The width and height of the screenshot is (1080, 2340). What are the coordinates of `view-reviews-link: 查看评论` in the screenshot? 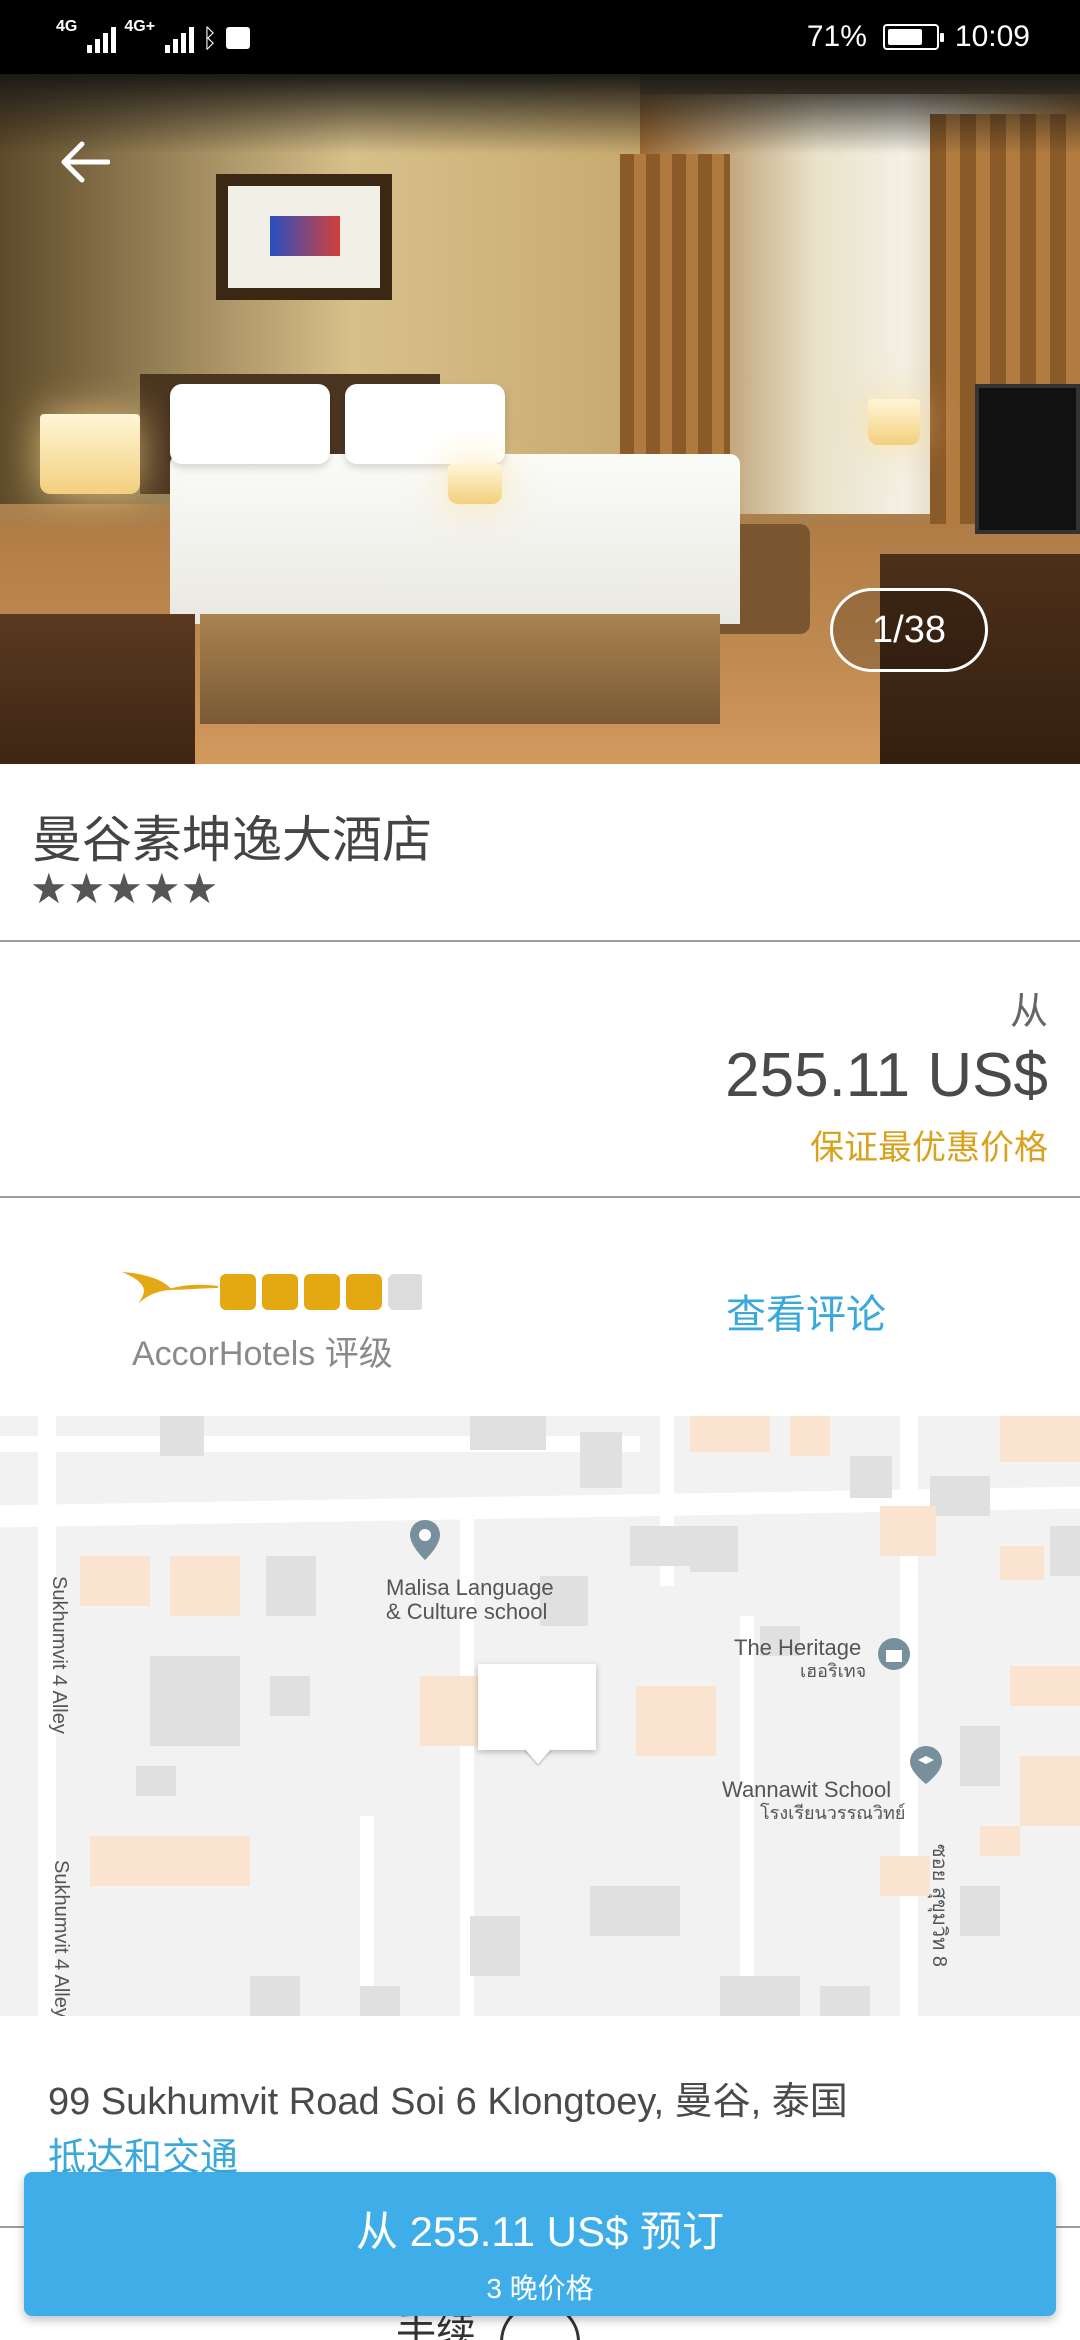 It's located at (806, 1311).